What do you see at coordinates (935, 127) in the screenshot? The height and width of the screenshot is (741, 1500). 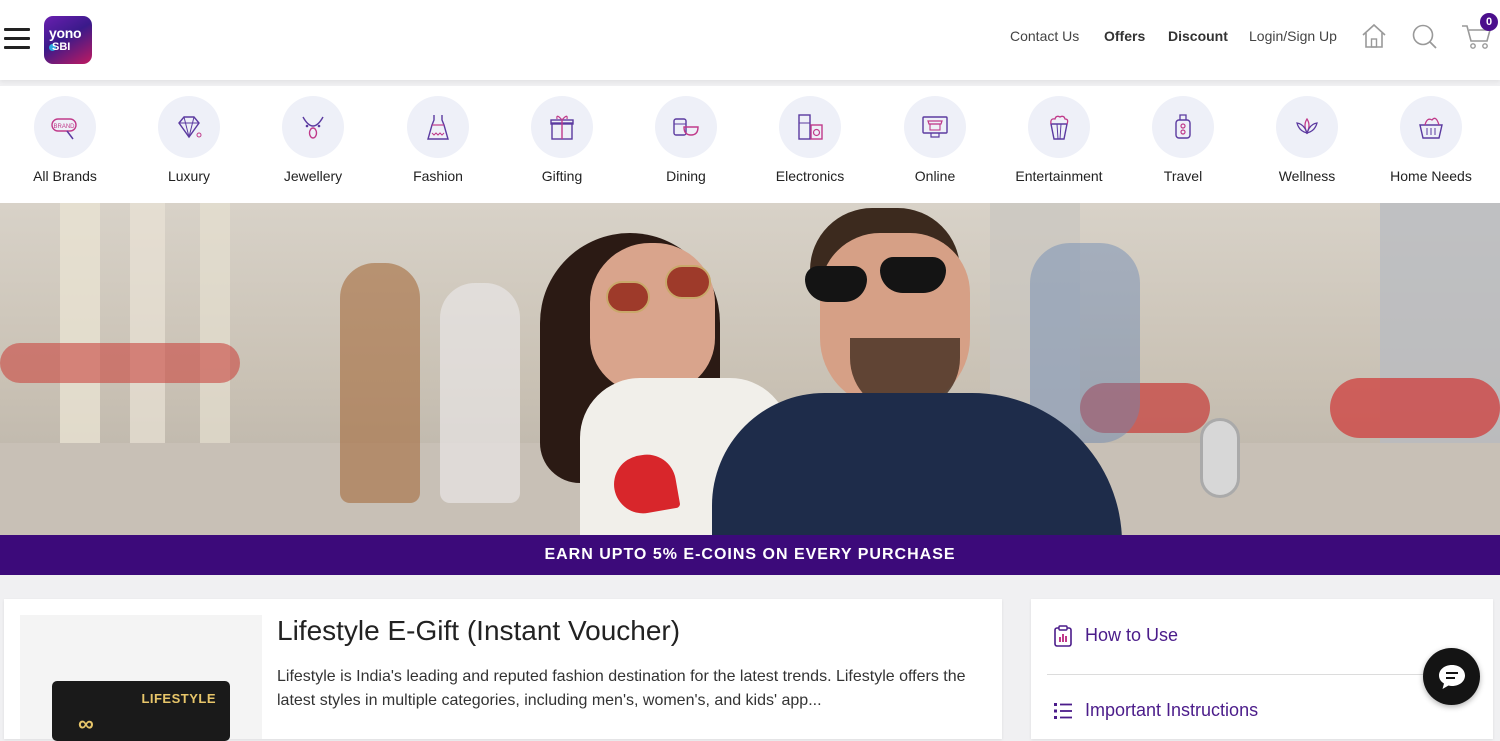 I see `online-shop-icon` at bounding box center [935, 127].